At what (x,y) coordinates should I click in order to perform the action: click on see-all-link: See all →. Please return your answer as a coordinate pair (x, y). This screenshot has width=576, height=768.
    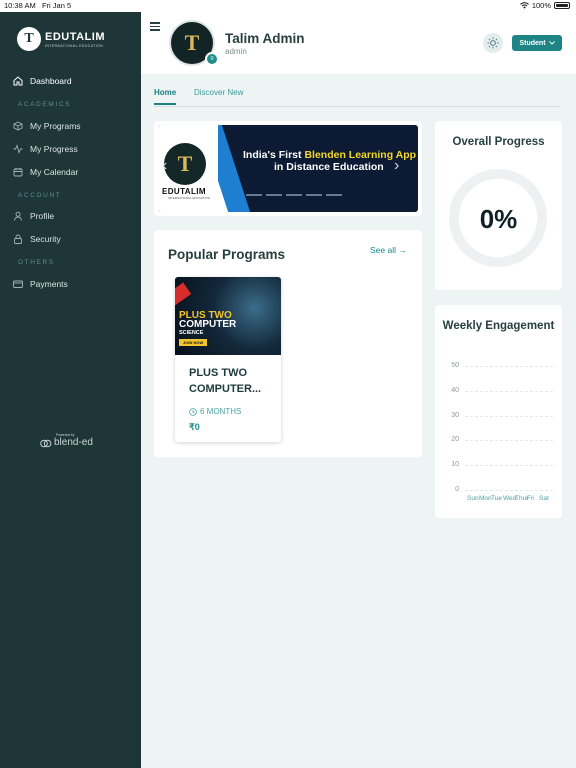
    Looking at the image, I should click on (388, 250).